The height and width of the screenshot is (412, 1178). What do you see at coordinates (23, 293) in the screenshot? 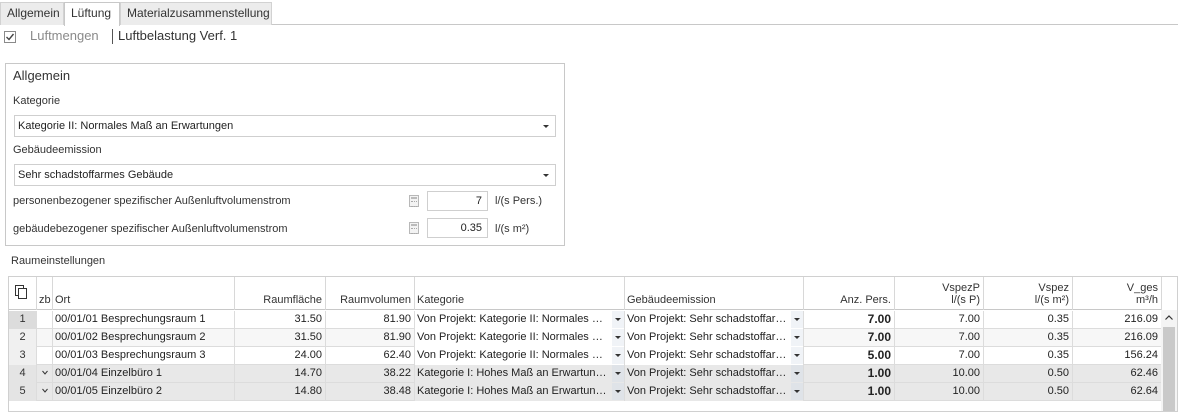
I see `copy-column-header` at bounding box center [23, 293].